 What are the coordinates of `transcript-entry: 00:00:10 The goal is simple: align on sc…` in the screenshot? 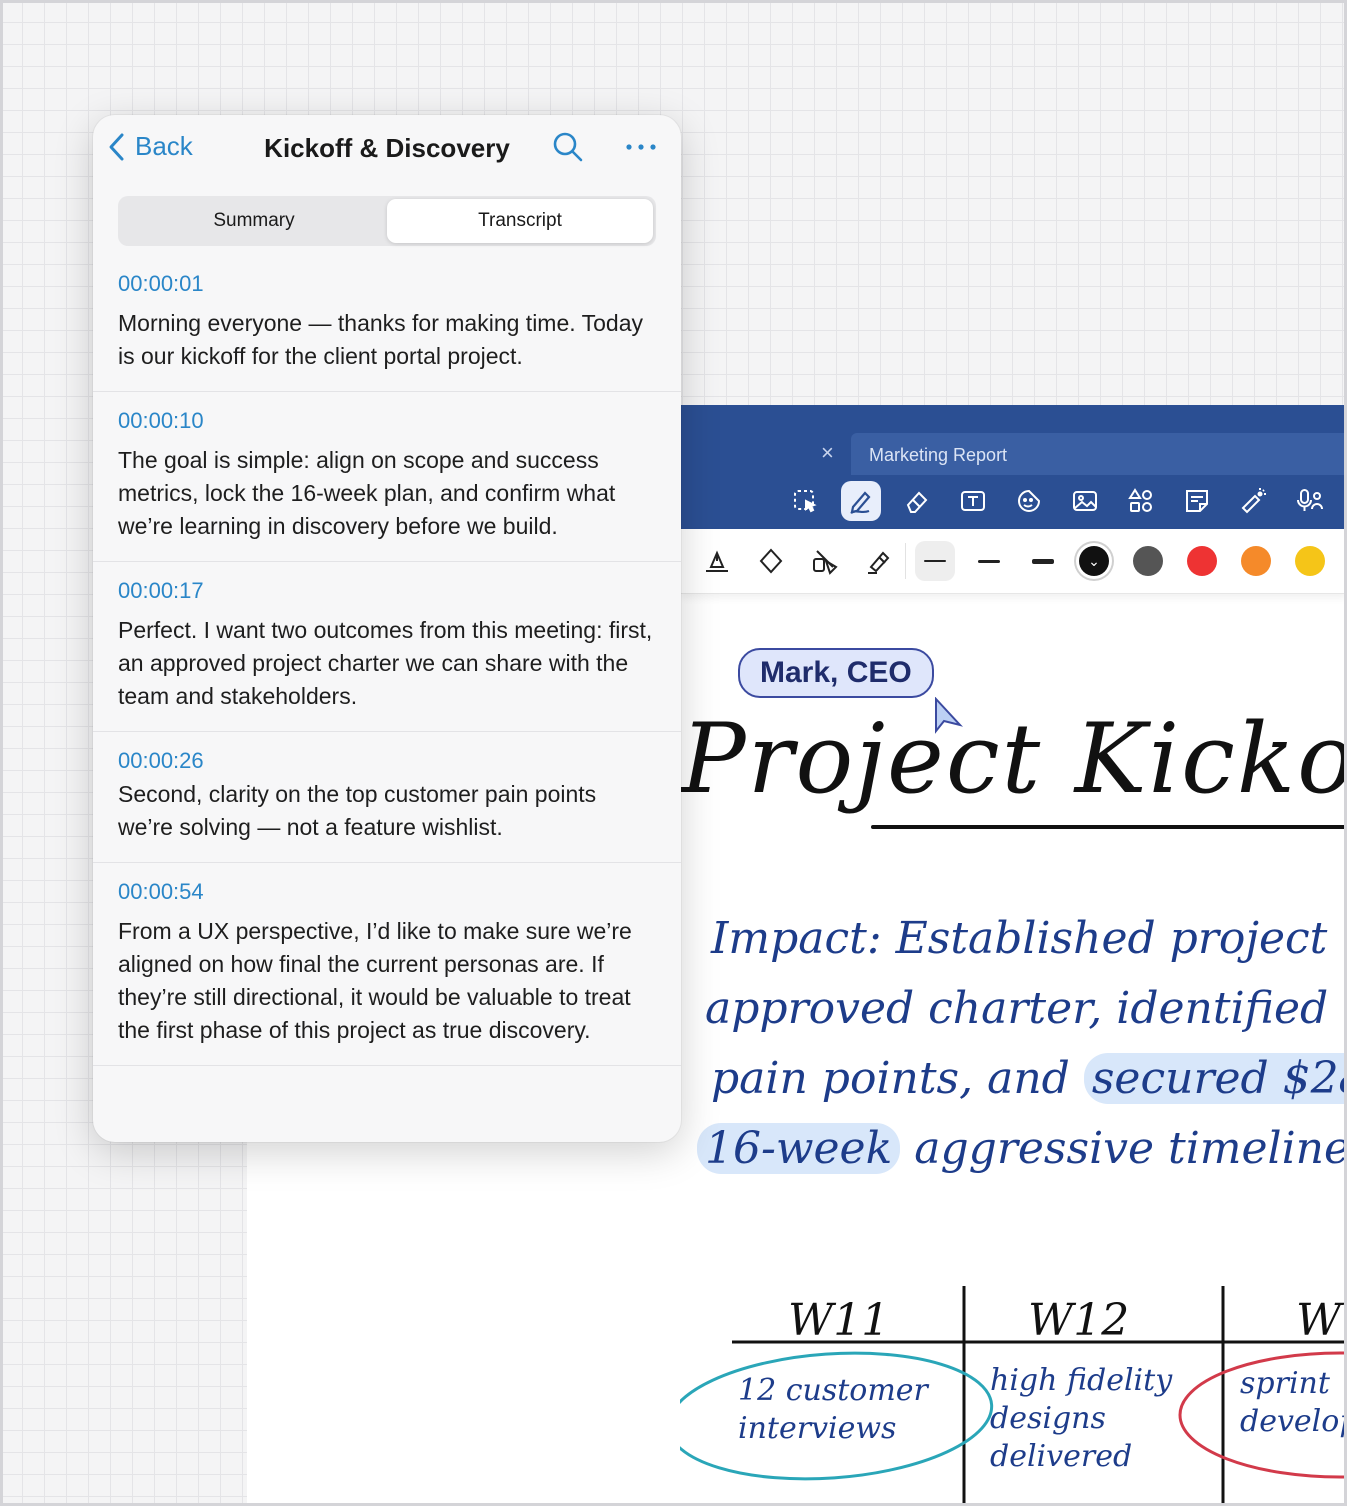 It's located at (387, 477).